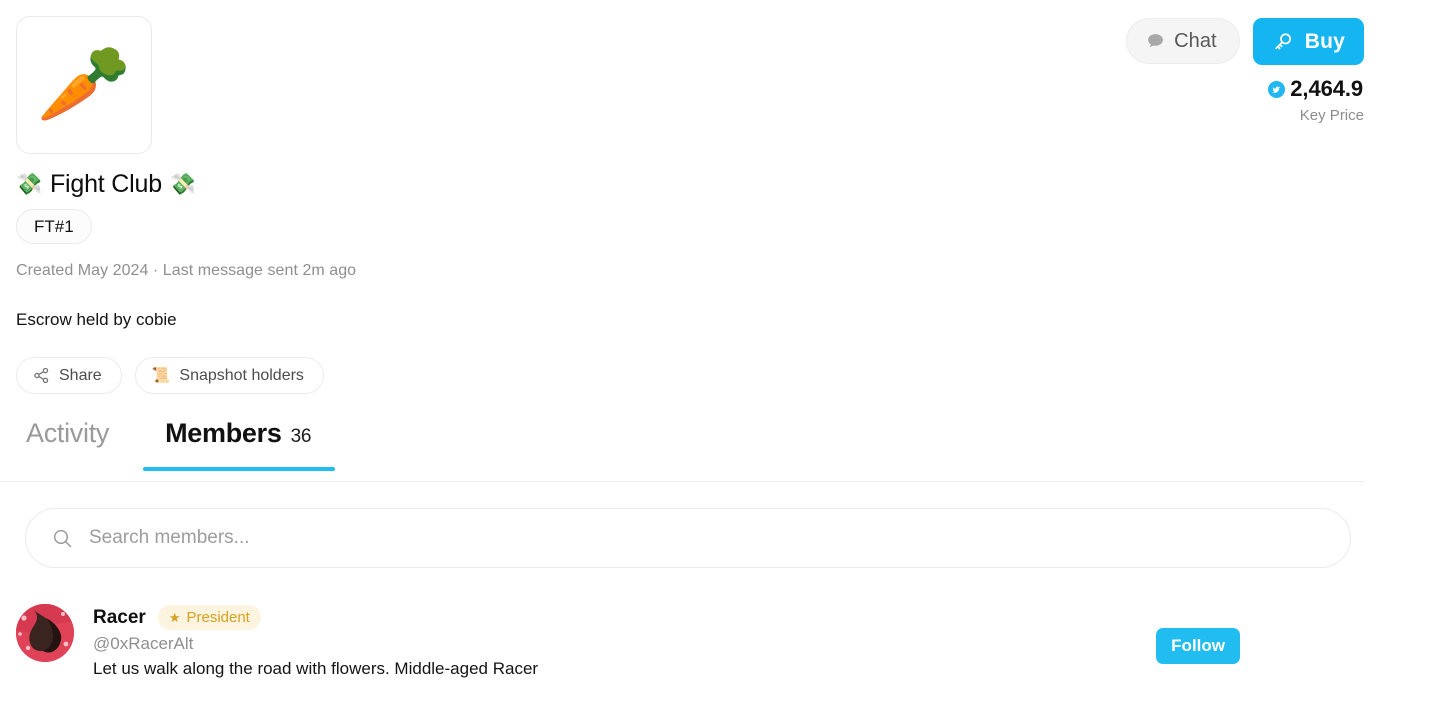 This screenshot has width=1456, height=711. I want to click on club-thumbnail: 🥕, so click(84, 85).